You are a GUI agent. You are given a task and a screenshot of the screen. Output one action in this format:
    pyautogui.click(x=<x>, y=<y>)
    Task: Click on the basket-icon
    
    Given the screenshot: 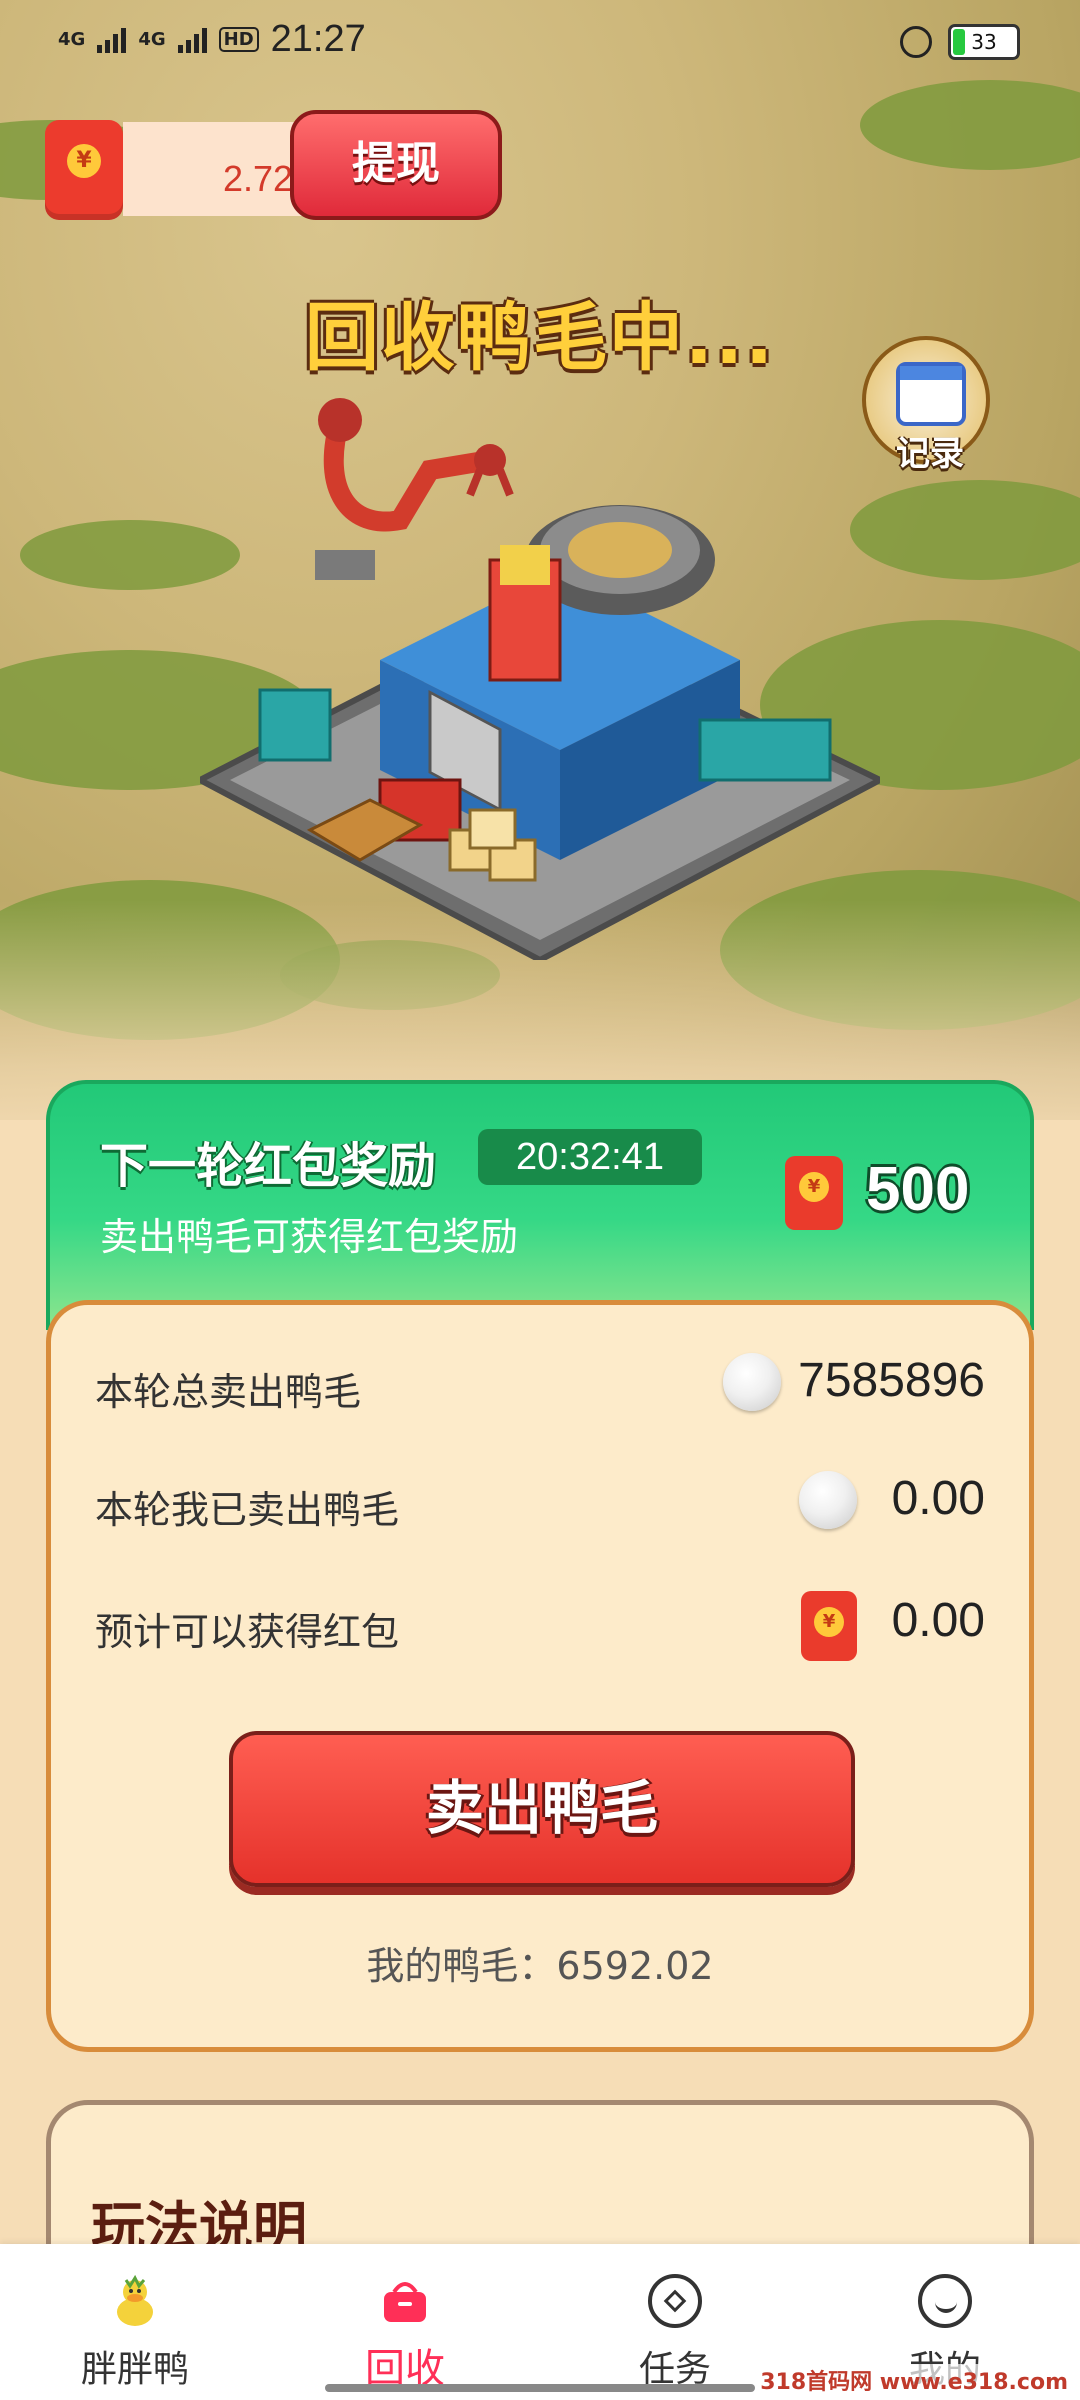 What is the action you would take?
    pyautogui.click(x=405, y=2302)
    